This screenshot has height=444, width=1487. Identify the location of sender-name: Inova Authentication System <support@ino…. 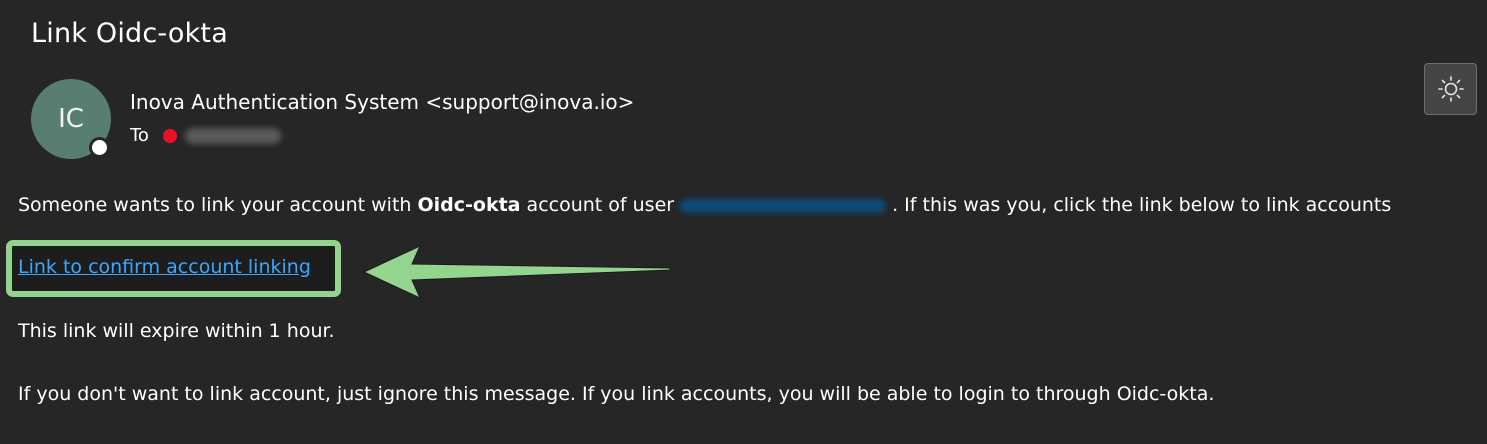
(382, 102).